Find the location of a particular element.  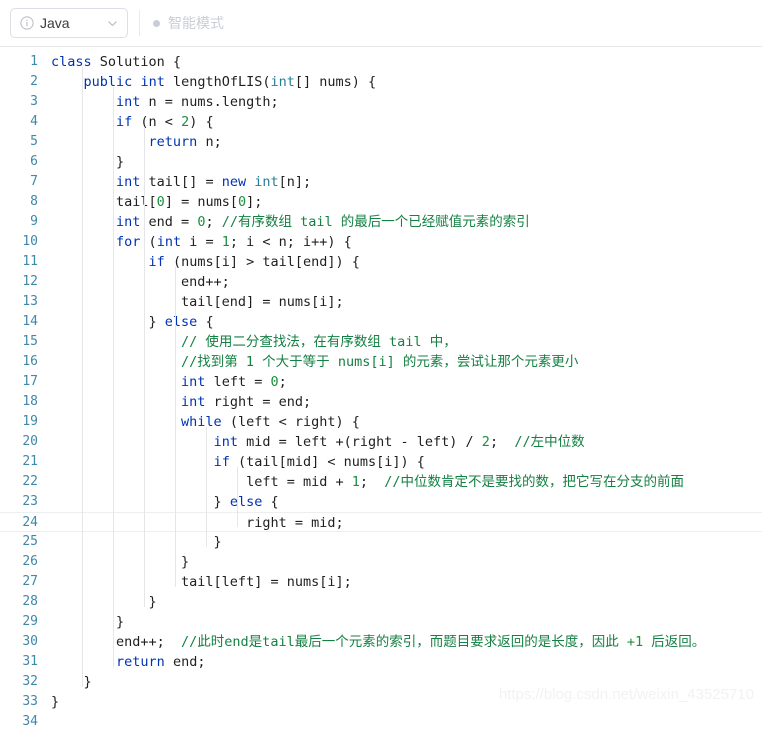

line-number: 34 is located at coordinates (30, 721).